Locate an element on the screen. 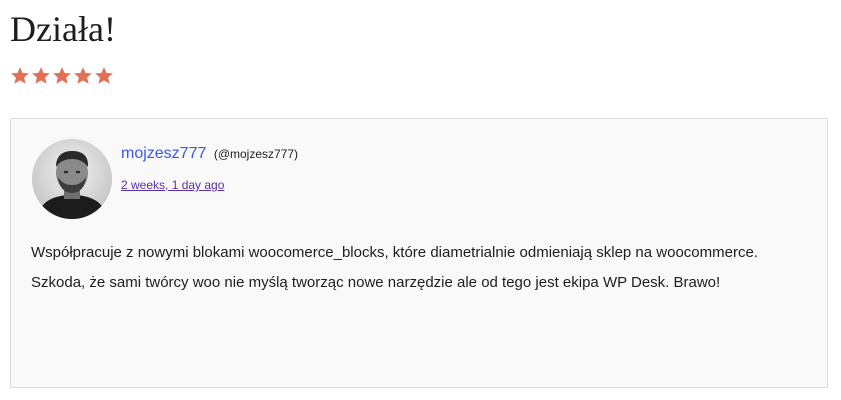 This screenshot has height=400, width=841. review-date-link: 2 weeks, 1 day ago is located at coordinates (172, 185).